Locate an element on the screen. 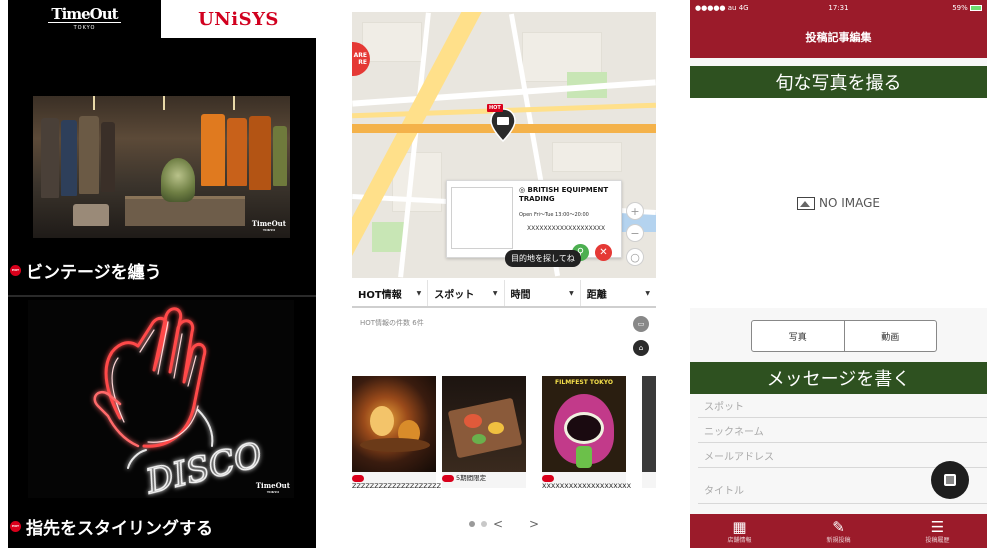 This screenshot has width=987, height=548. list-view-icon: ▭ is located at coordinates (641, 324).